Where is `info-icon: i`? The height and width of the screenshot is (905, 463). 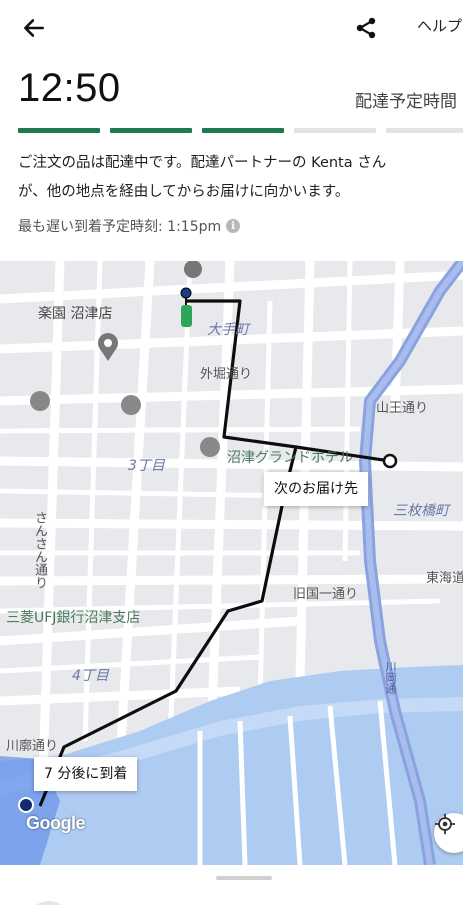 info-icon: i is located at coordinates (233, 226).